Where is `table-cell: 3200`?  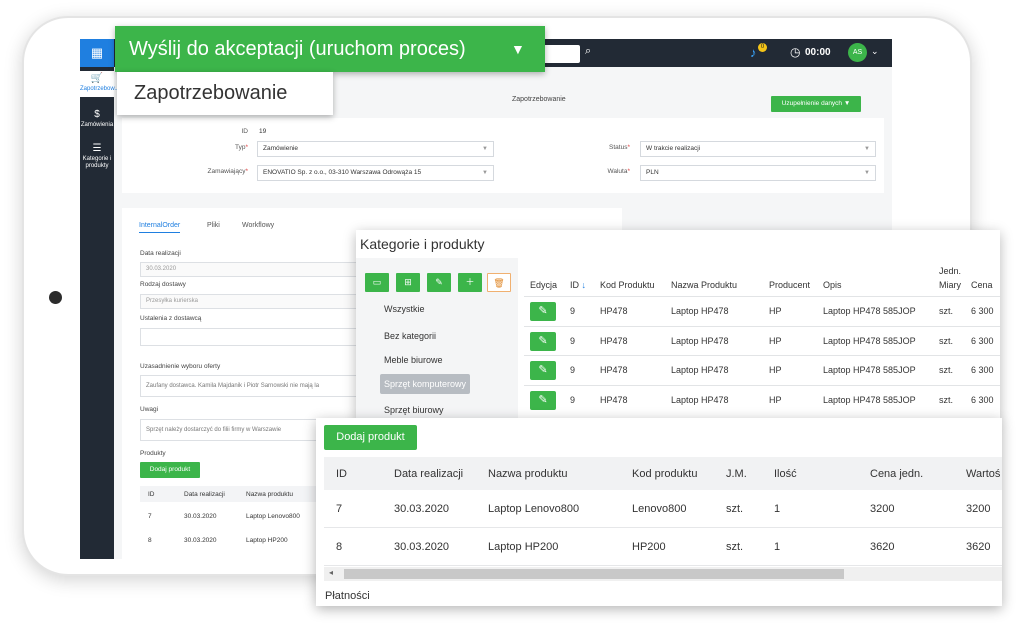 table-cell: 3200 is located at coordinates (882, 509).